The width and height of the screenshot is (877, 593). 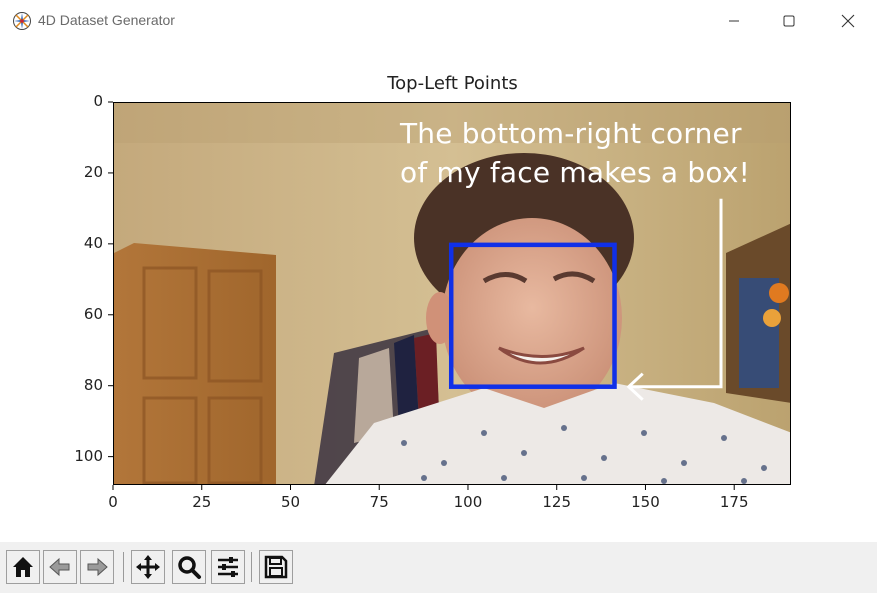 I want to click on x-tick-label: 0, so click(x=113, y=502).